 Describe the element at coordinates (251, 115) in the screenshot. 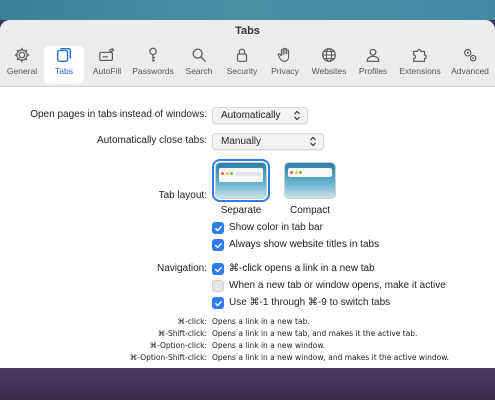

I see `open-pages-value: Automatically` at that location.